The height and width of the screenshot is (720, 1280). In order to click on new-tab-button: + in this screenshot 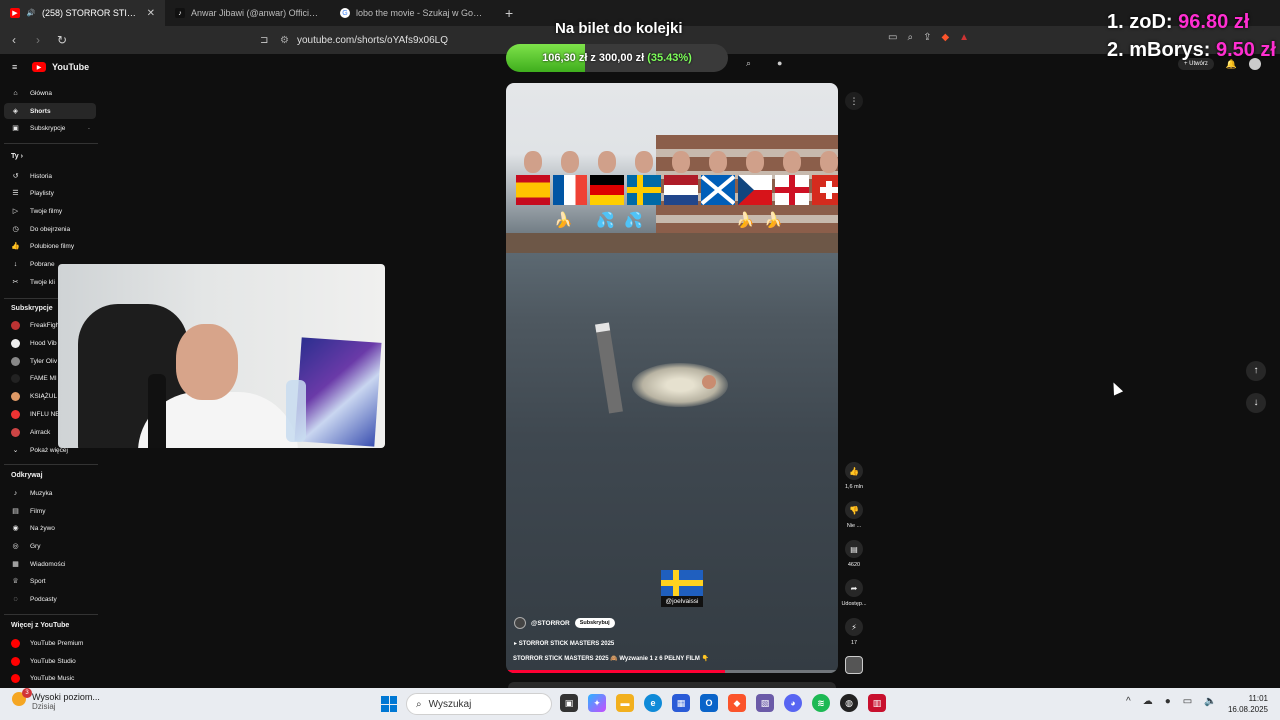, I will do `click(509, 13)`.